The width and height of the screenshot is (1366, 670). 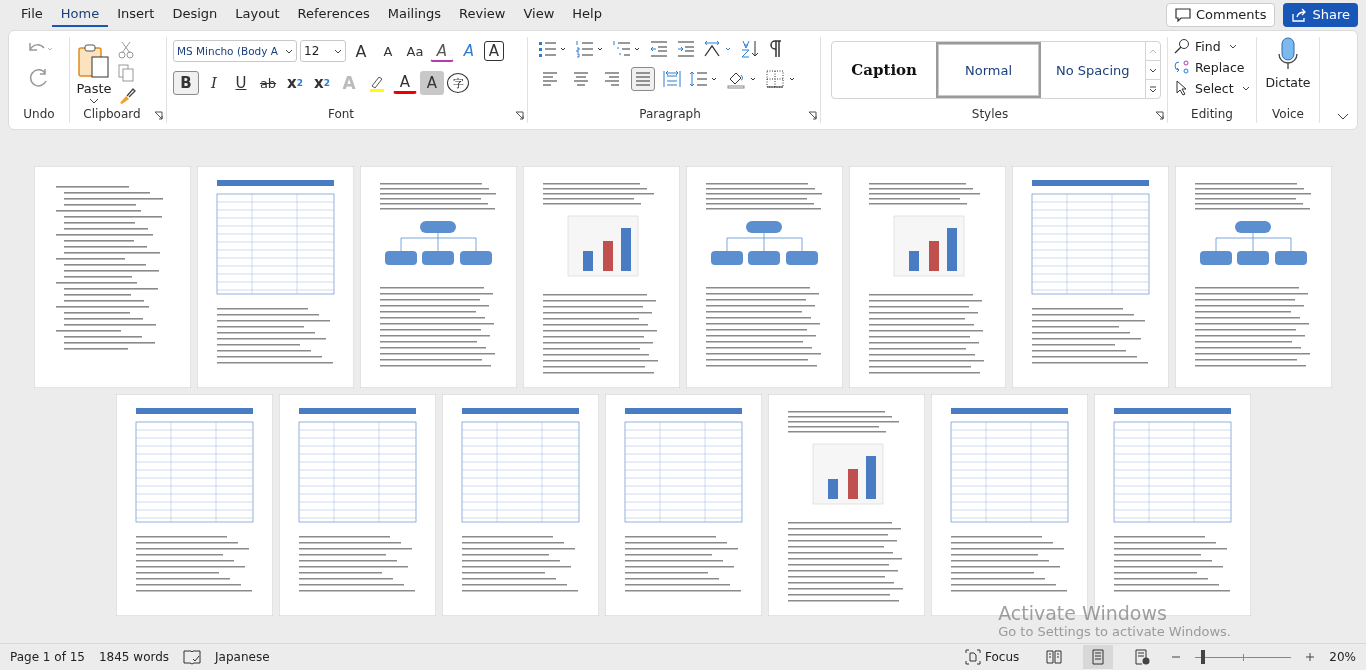 I want to click on ribbon-tab: Help, so click(x=587, y=14).